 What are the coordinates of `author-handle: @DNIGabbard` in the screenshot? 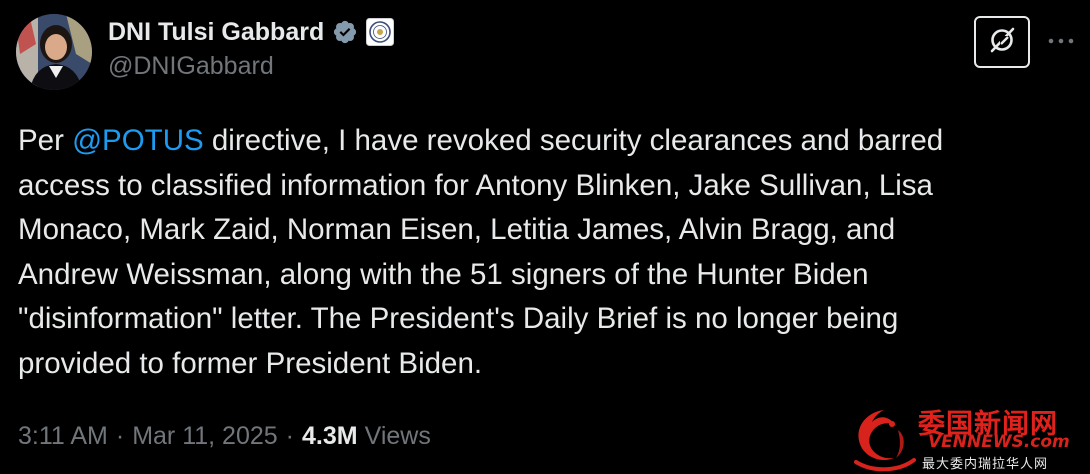 It's located at (191, 66).